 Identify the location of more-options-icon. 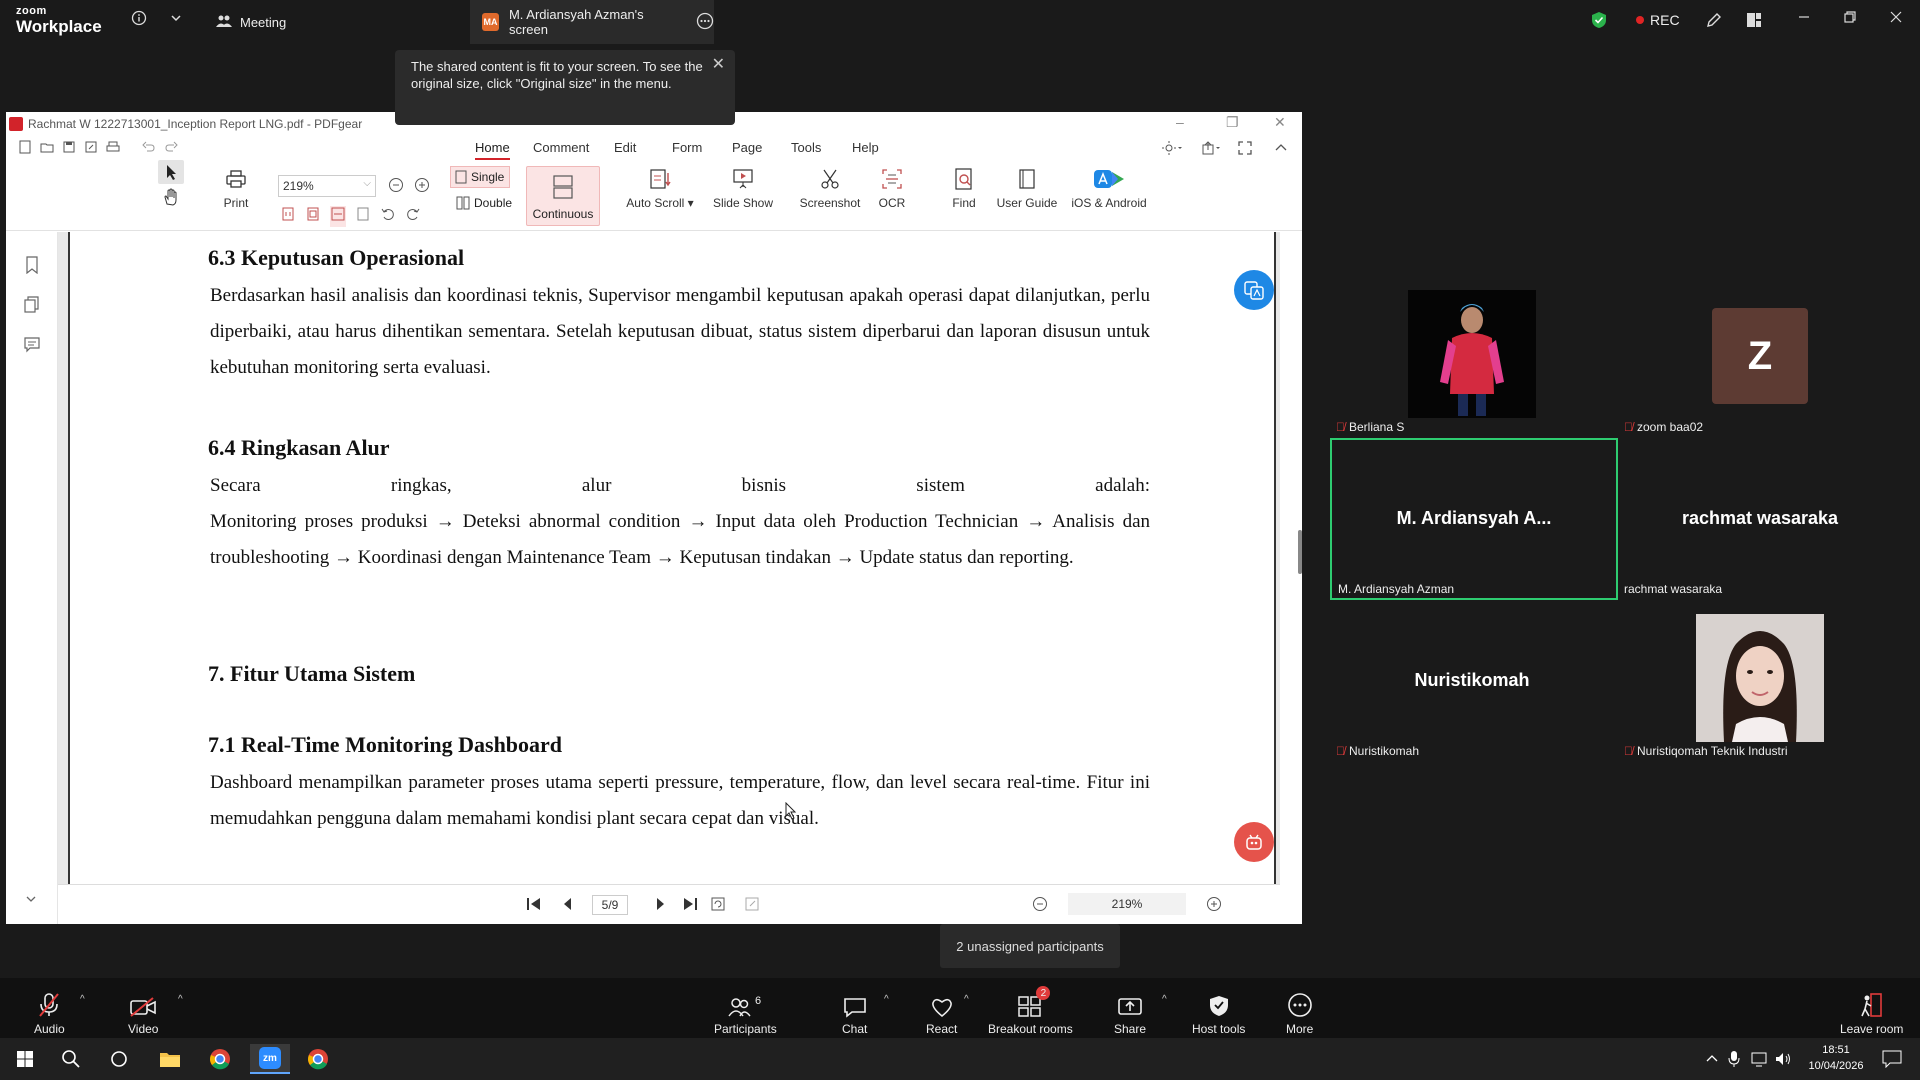
(705, 22).